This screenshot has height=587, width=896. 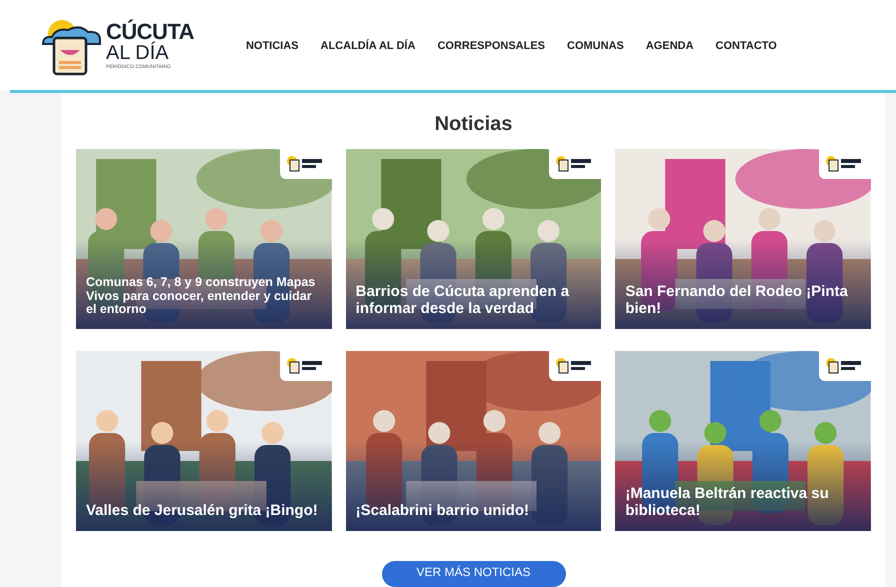 What do you see at coordinates (737, 300) in the screenshot?
I see `news-title: San Fernando del Rodeo ¡Pinta bien!` at bounding box center [737, 300].